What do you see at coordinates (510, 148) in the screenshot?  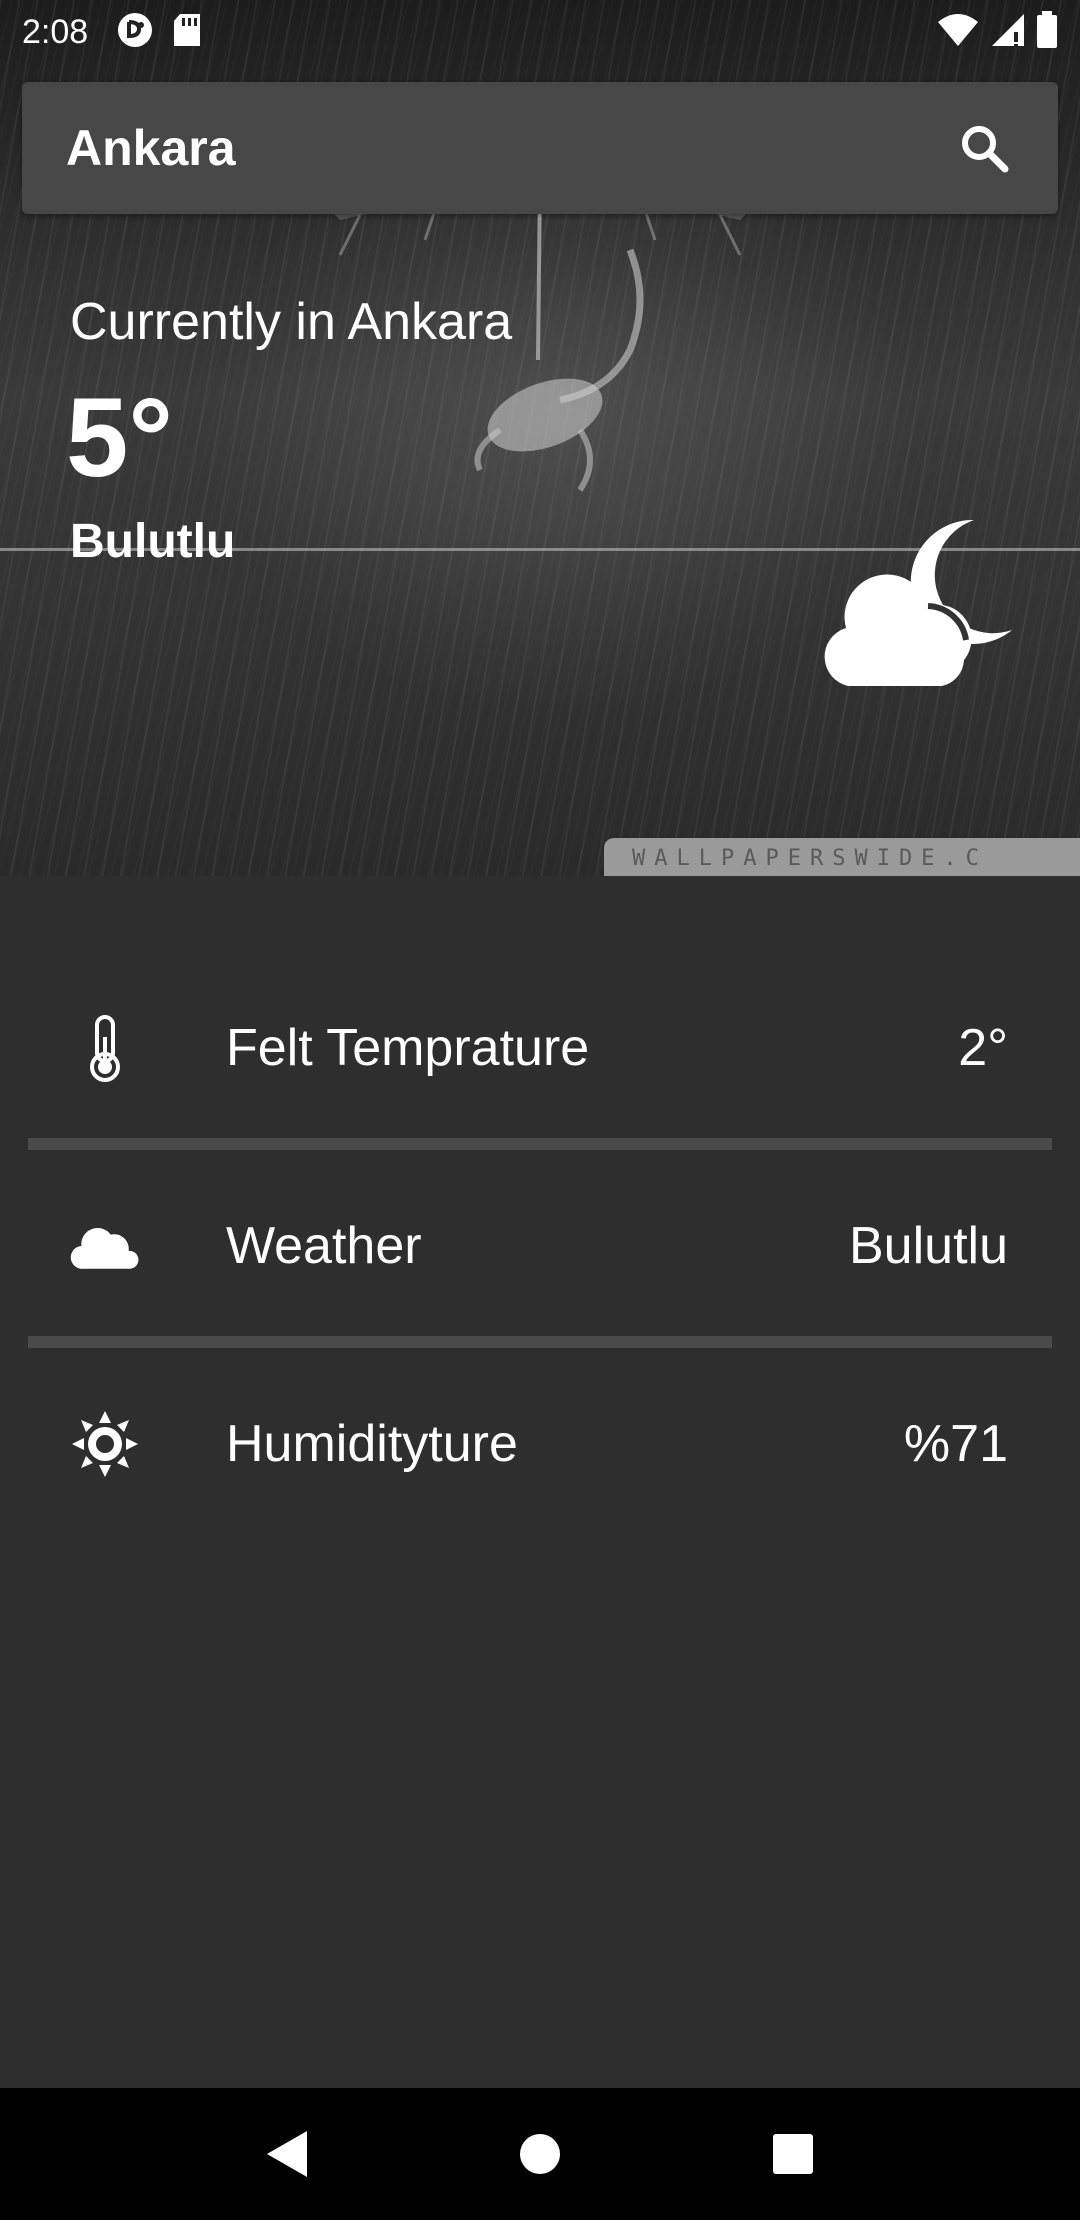 I see `city-search-input` at bounding box center [510, 148].